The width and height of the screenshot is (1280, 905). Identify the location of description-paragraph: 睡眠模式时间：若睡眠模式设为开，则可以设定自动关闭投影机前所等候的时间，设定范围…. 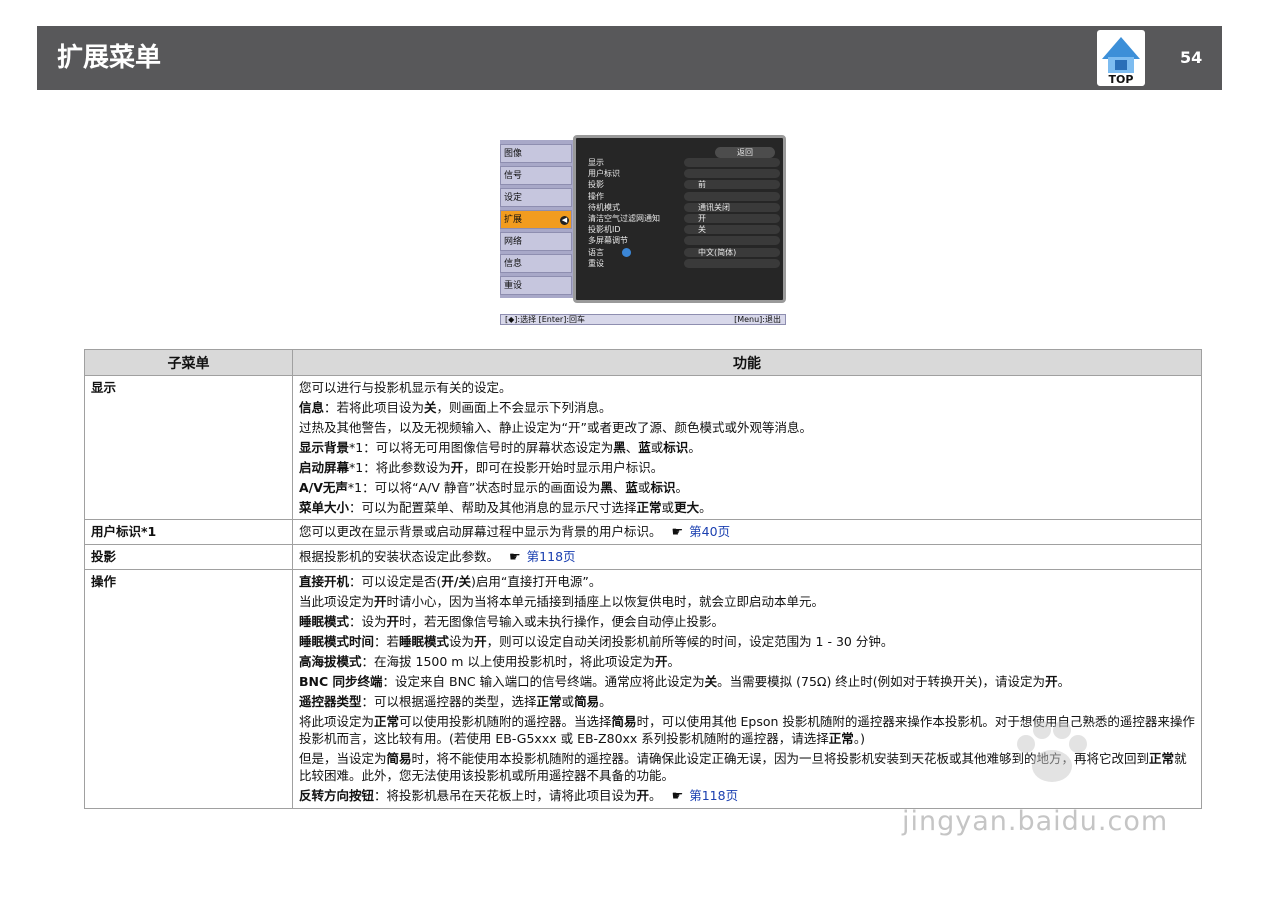
(747, 641).